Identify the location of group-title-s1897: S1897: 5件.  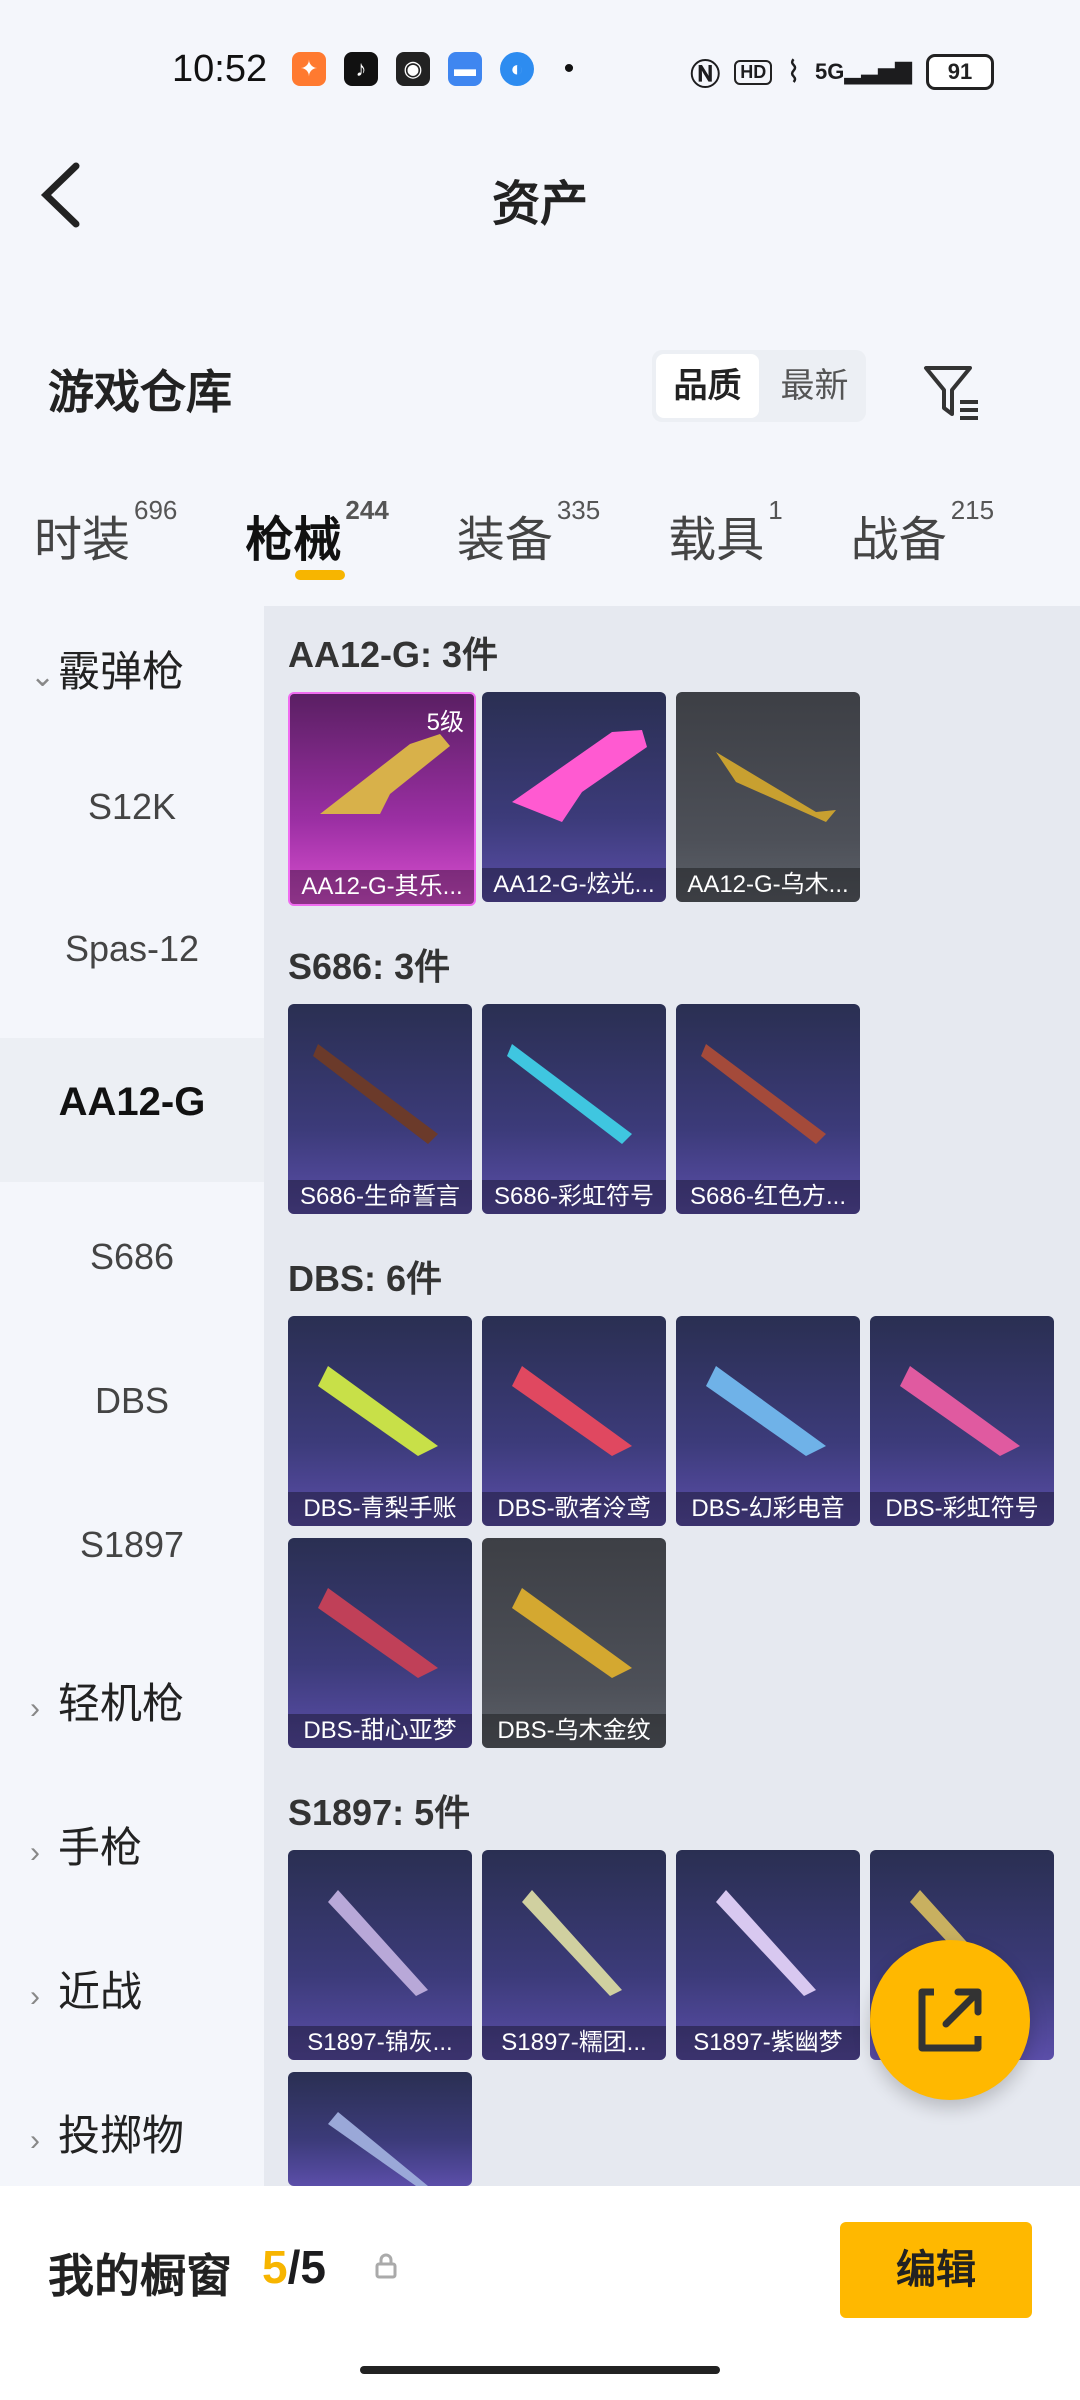
(379, 1812).